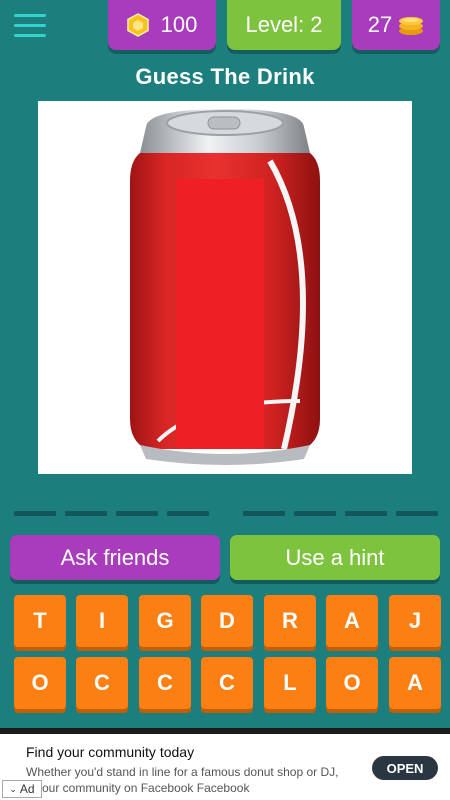 This screenshot has width=450, height=800. What do you see at coordinates (30, 28) in the screenshot?
I see `menu-icon` at bounding box center [30, 28].